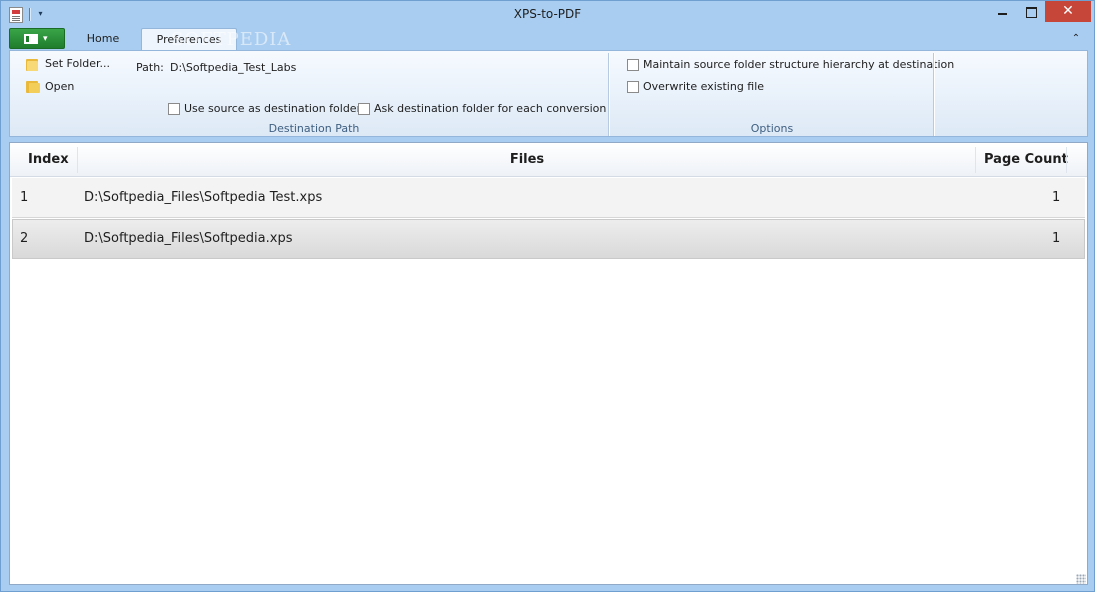  I want to click on grid-header: Index Files Page Count, so click(548, 160).